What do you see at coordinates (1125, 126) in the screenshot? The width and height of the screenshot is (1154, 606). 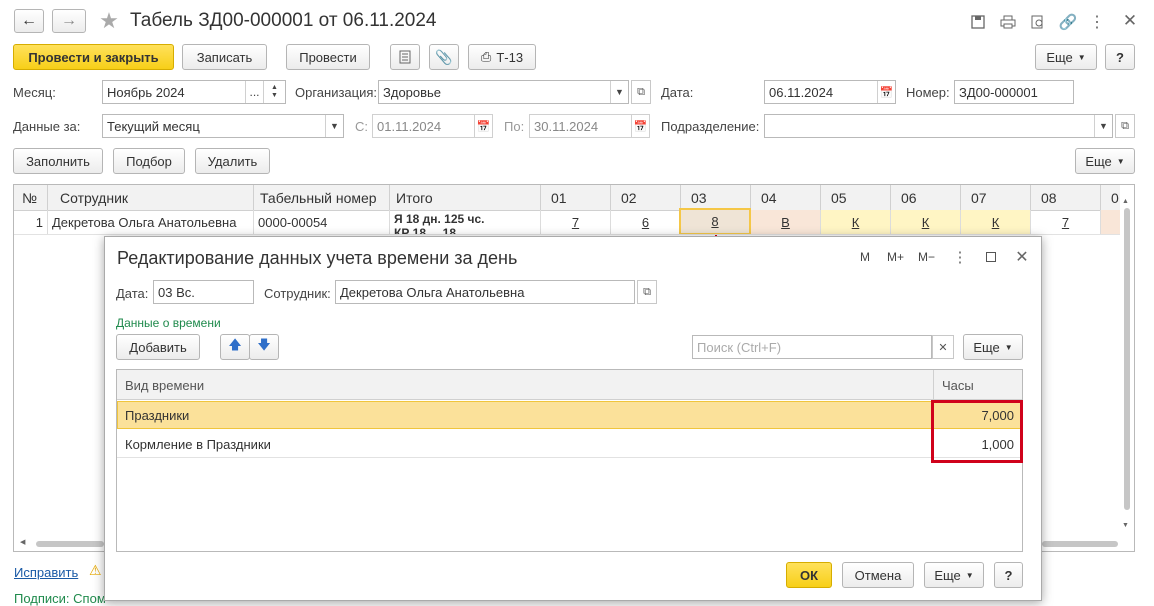 I see `dept-open-icon: ⧉` at bounding box center [1125, 126].